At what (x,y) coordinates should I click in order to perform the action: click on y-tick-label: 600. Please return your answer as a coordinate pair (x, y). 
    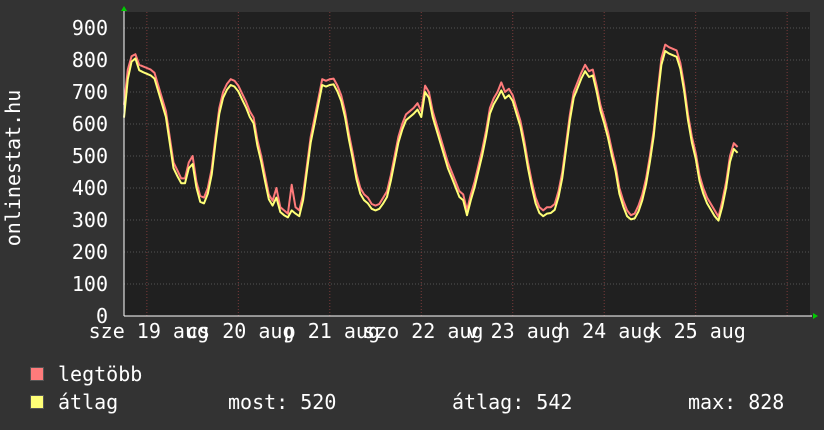
    Looking at the image, I should click on (90, 124).